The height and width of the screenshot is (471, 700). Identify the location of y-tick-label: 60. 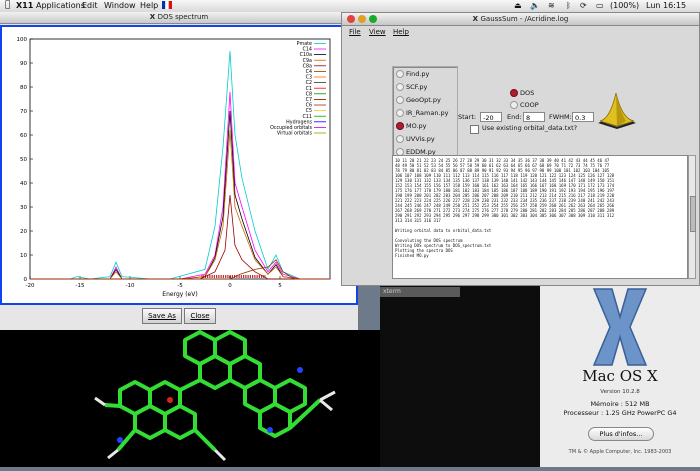
(23, 136).